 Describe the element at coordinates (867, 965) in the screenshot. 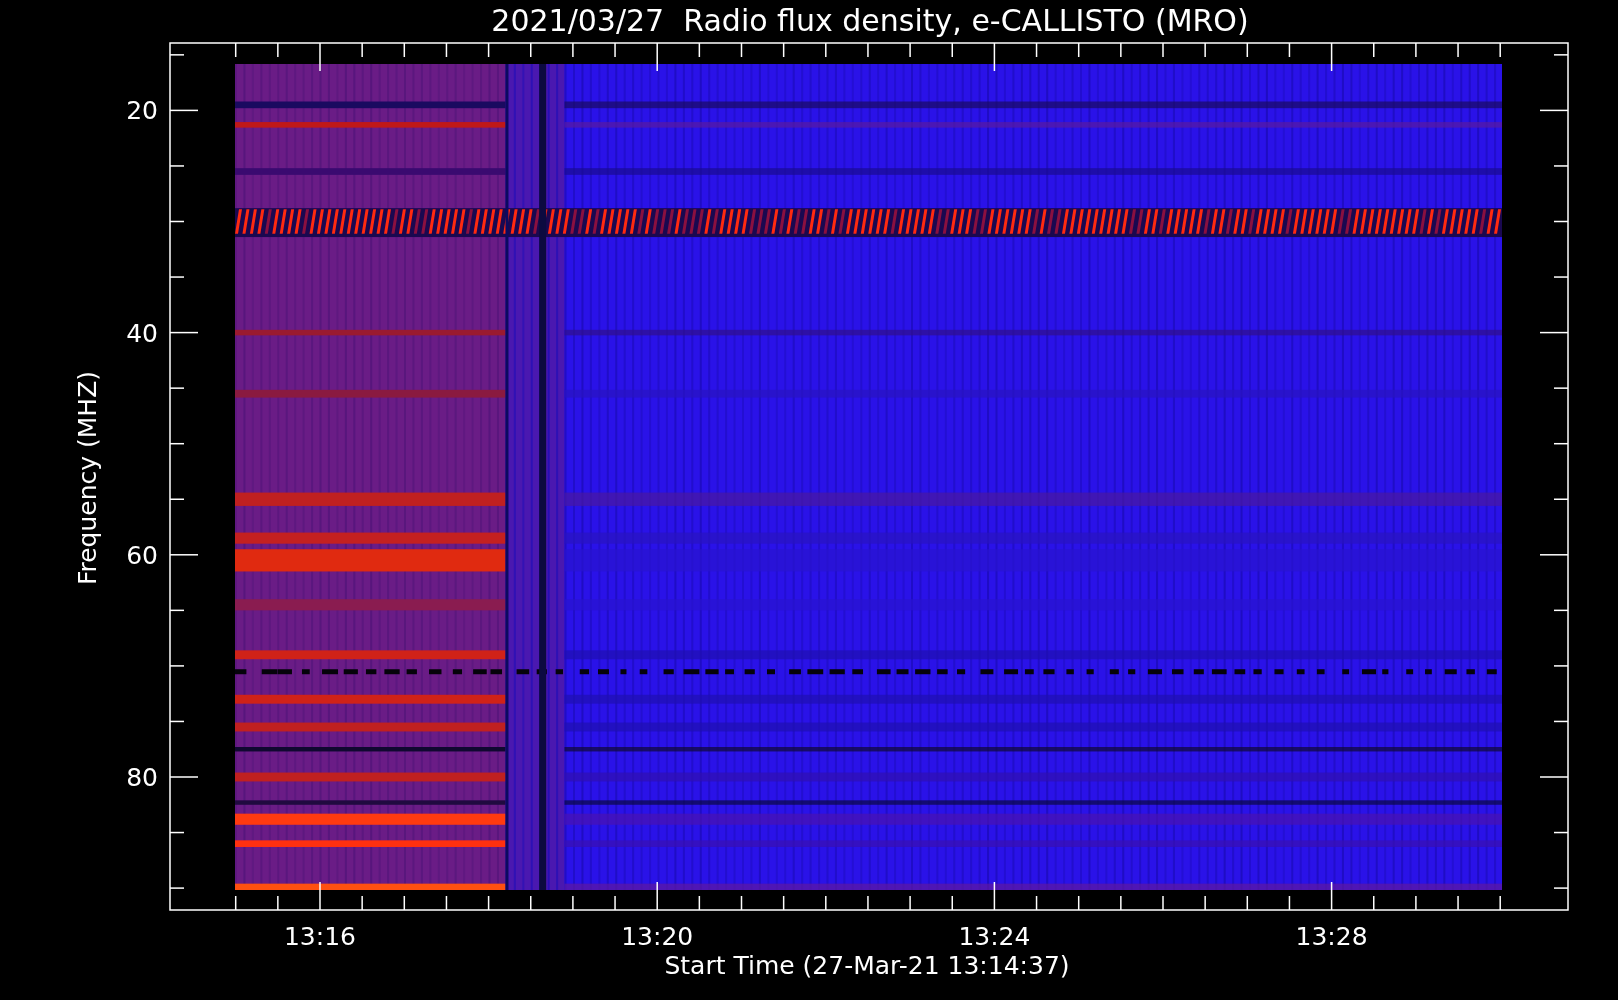

I see `x-axis-label: Start Time (27-Mar-21 13:14:37)` at that location.